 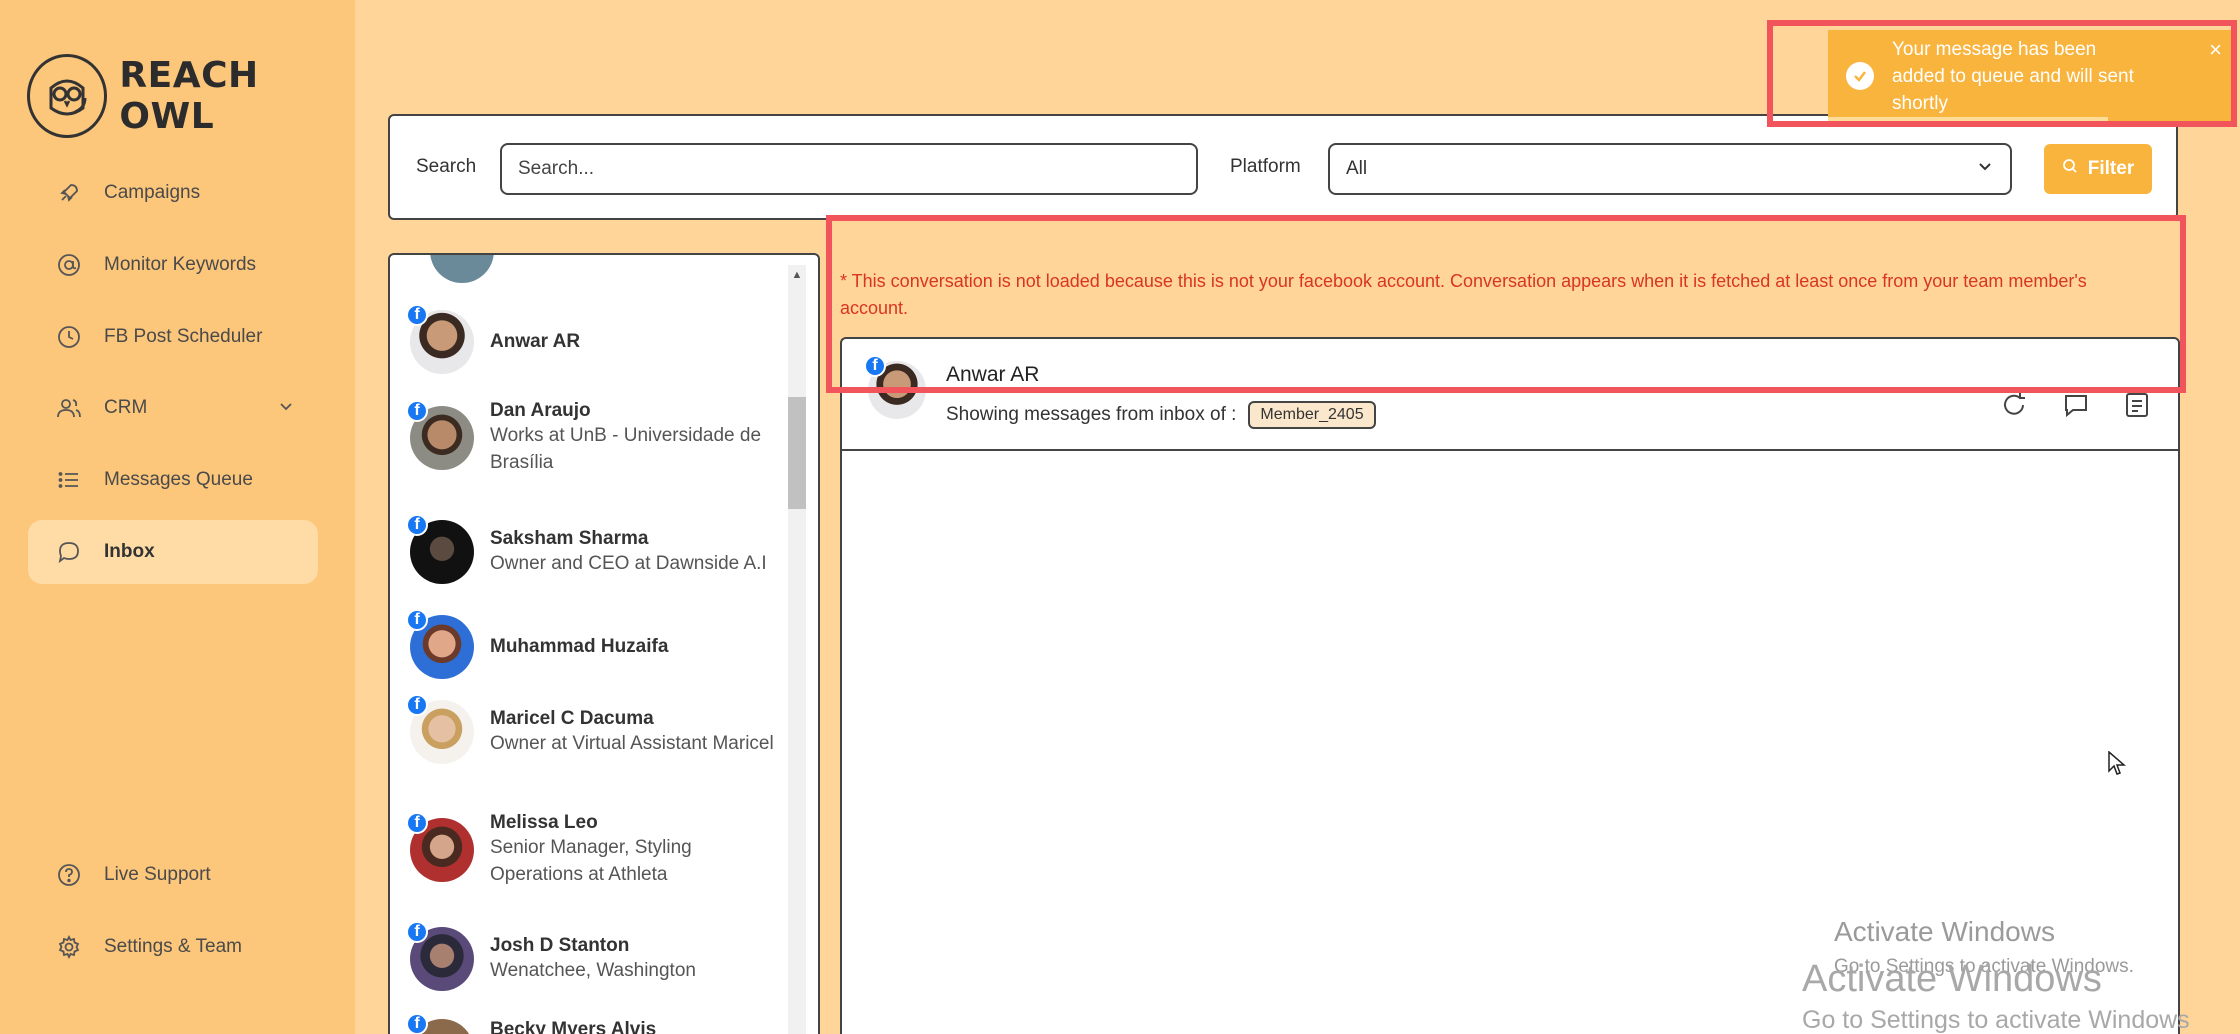 I want to click on owl-logo-icon, so click(x=67, y=96).